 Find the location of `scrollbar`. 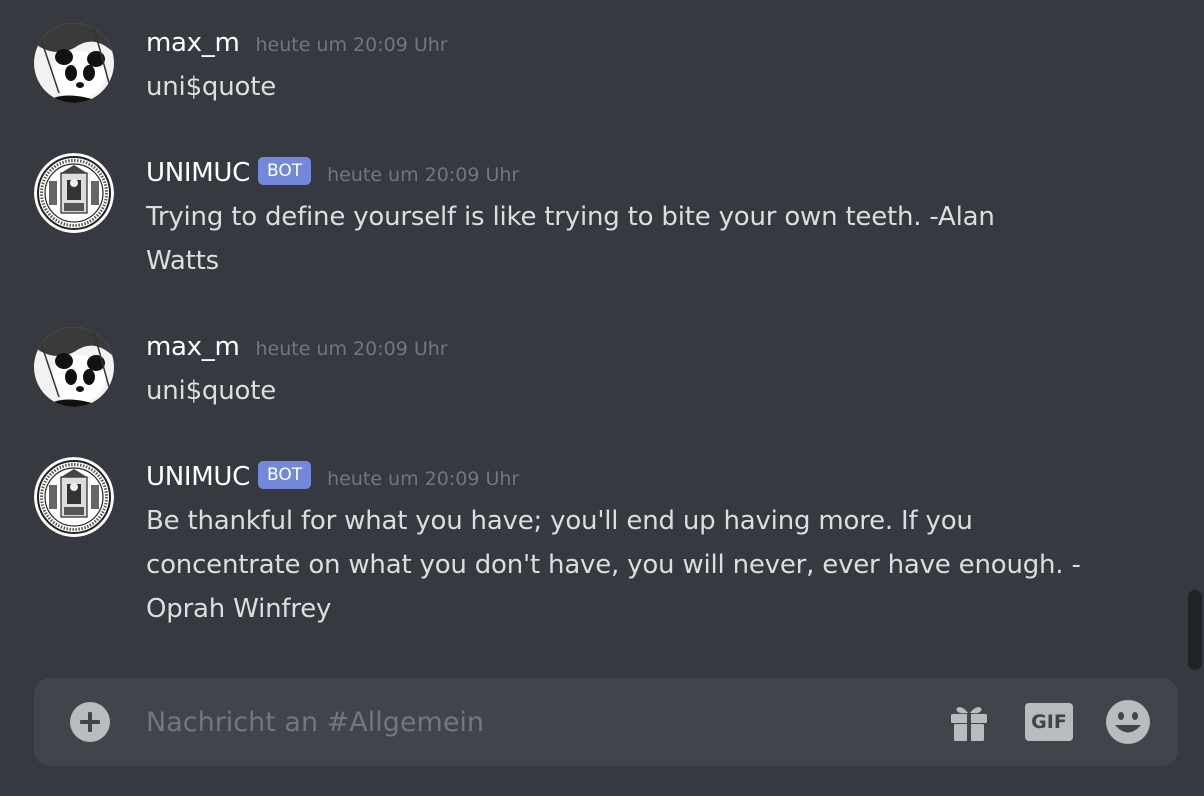

scrollbar is located at coordinates (1194, 335).